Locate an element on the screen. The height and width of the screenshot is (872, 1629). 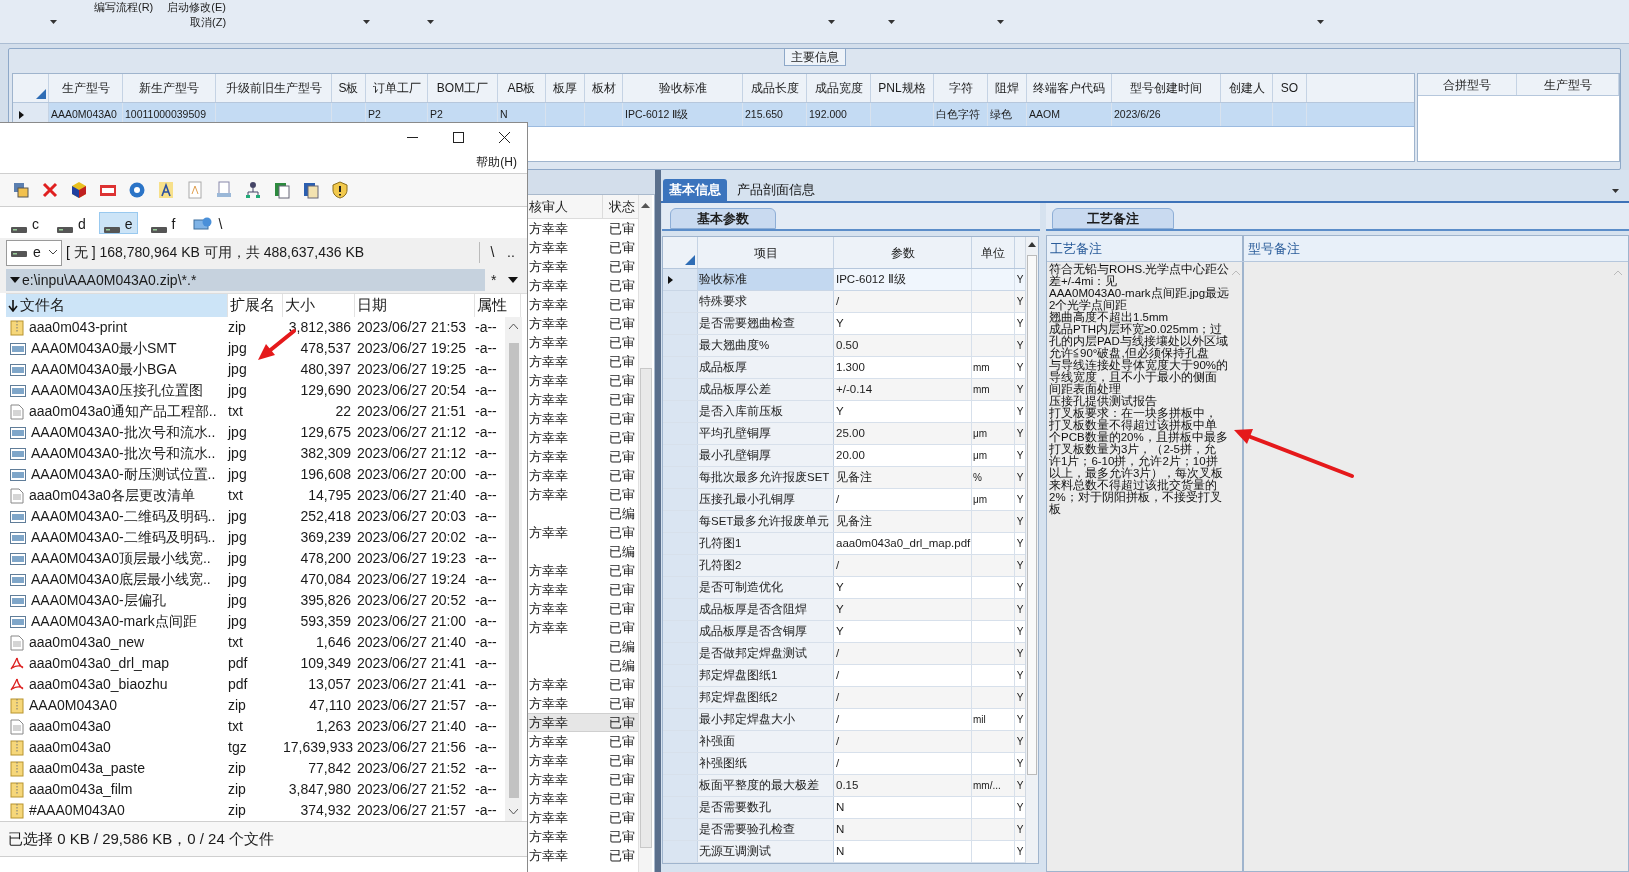
column-header: 工艺备注 is located at coordinates (1145, 248).